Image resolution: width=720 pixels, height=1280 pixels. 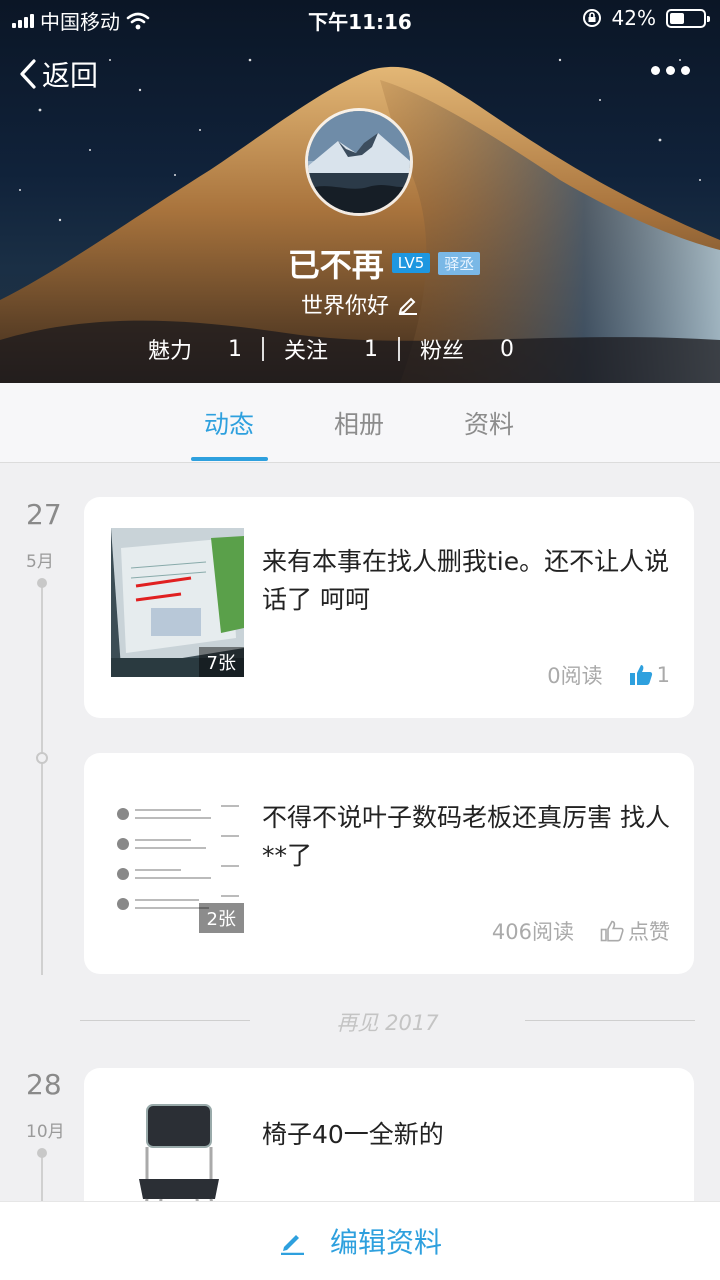 I want to click on thumbs-up-filled-icon, so click(x=640, y=675).